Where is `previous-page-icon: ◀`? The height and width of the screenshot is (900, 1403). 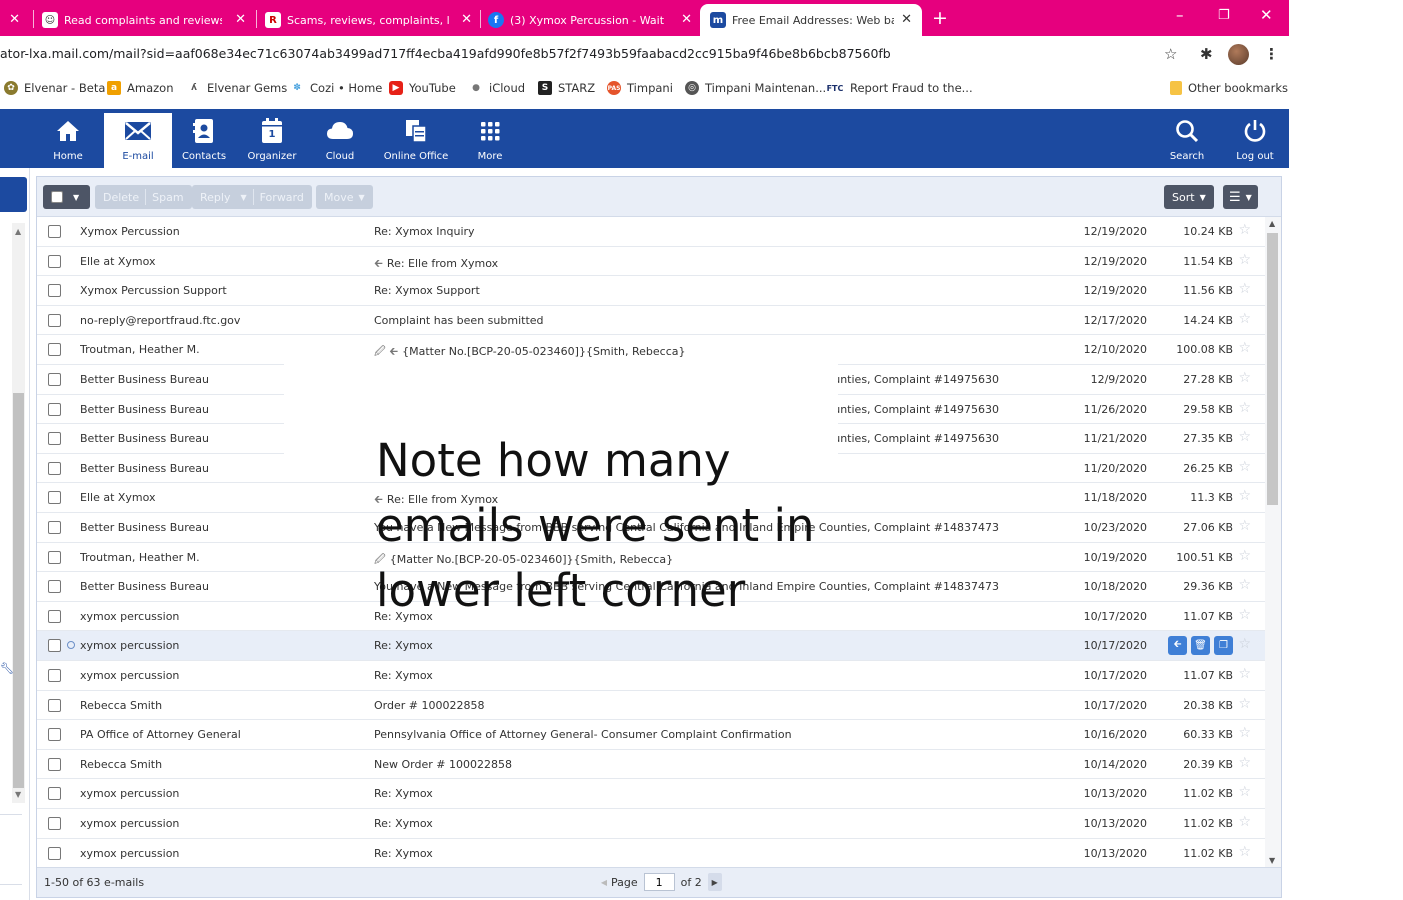 previous-page-icon: ◀ is located at coordinates (604, 882).